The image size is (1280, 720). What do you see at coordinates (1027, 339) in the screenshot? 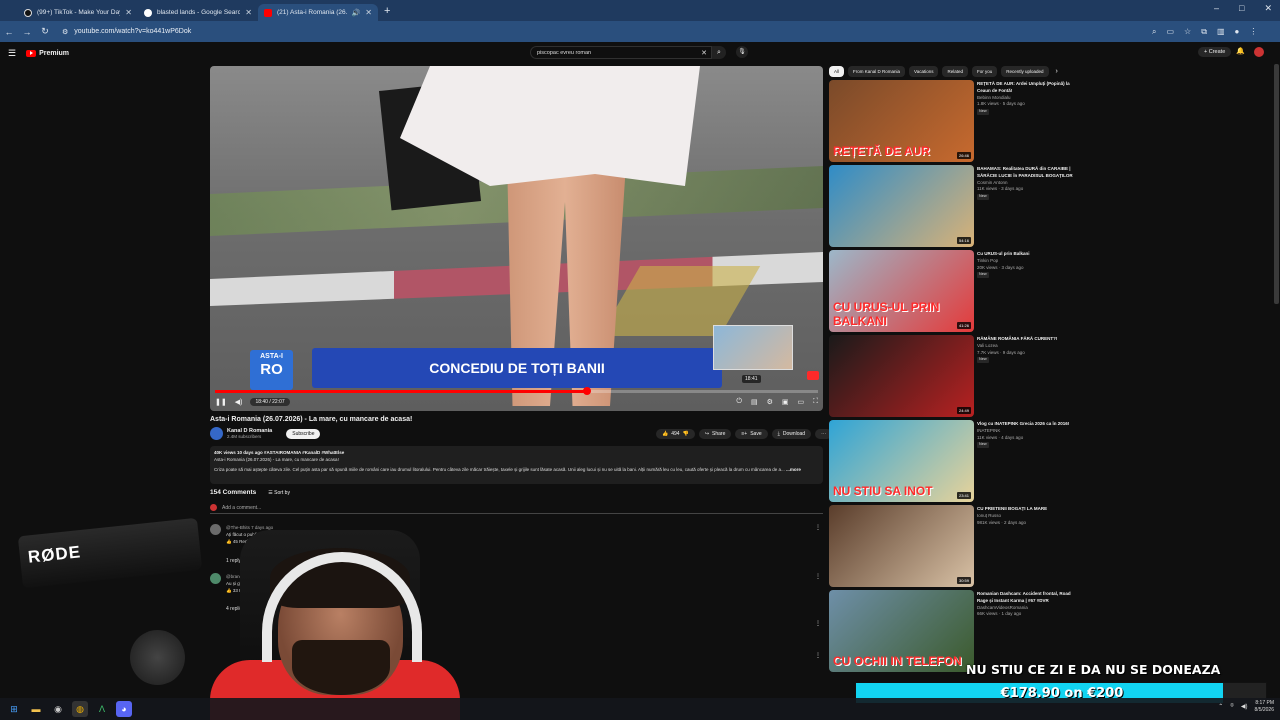
I see `video-title: RĂMÂNE ROMÂNIA FĂRĂ CURENT?!` at bounding box center [1027, 339].